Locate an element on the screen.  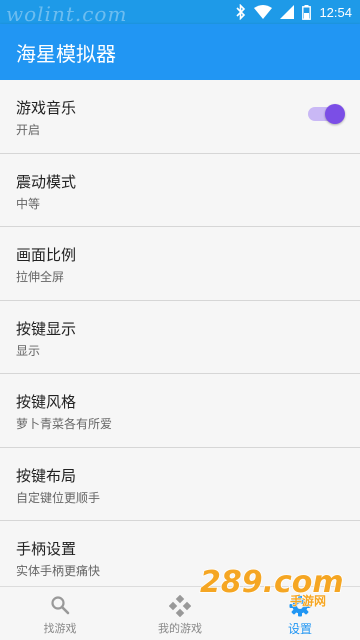
nav-settings: 设置 is located at coordinates (300, 613).